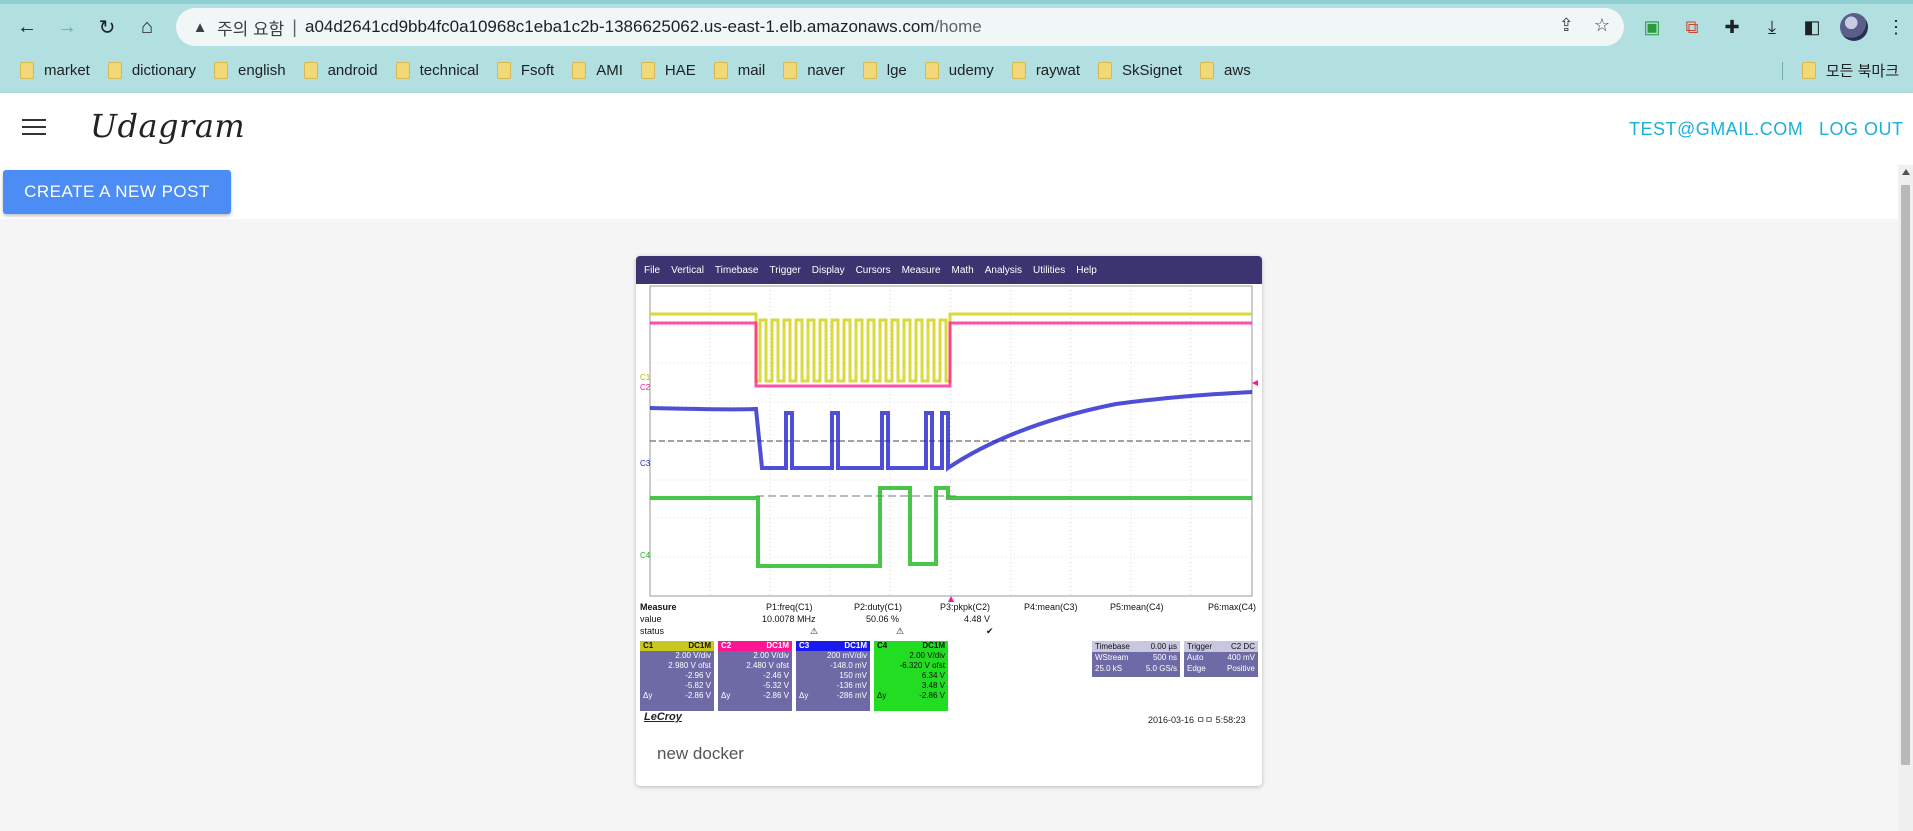 The image size is (1913, 831). What do you see at coordinates (437, 70) in the screenshot?
I see `bookmark-folder: technical` at bounding box center [437, 70].